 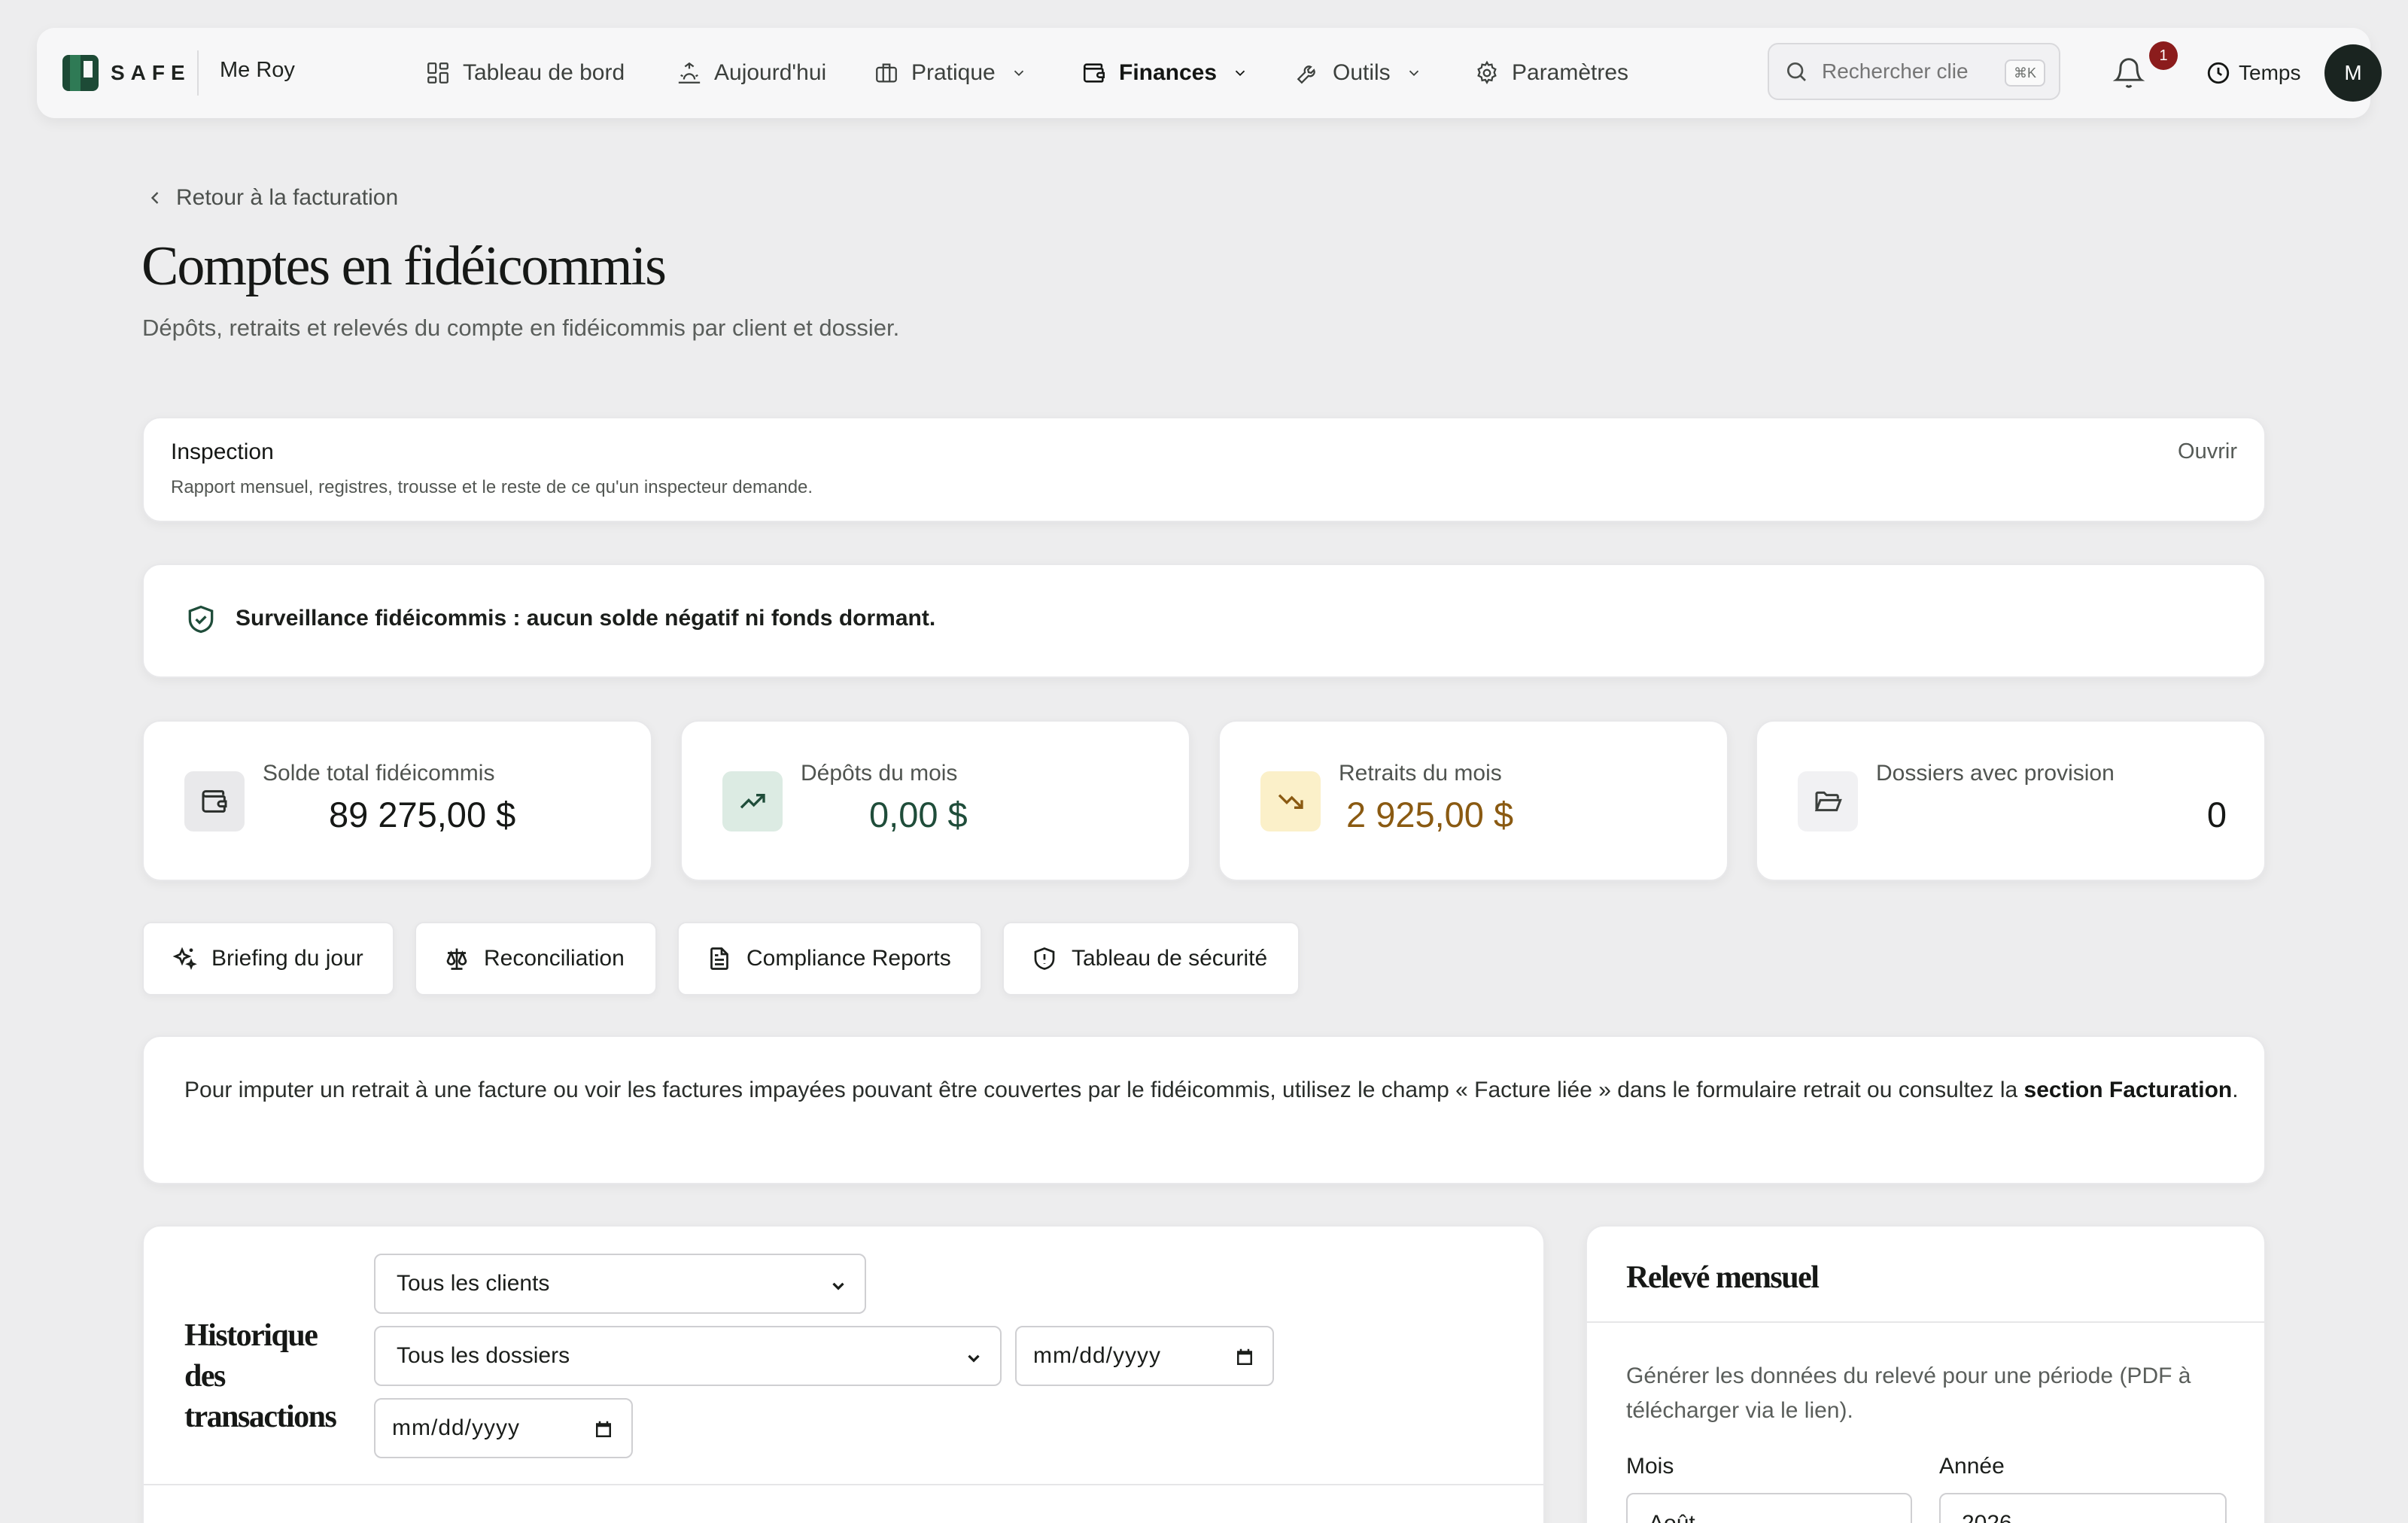 What do you see at coordinates (80, 73) in the screenshot?
I see `safe-logo-icon` at bounding box center [80, 73].